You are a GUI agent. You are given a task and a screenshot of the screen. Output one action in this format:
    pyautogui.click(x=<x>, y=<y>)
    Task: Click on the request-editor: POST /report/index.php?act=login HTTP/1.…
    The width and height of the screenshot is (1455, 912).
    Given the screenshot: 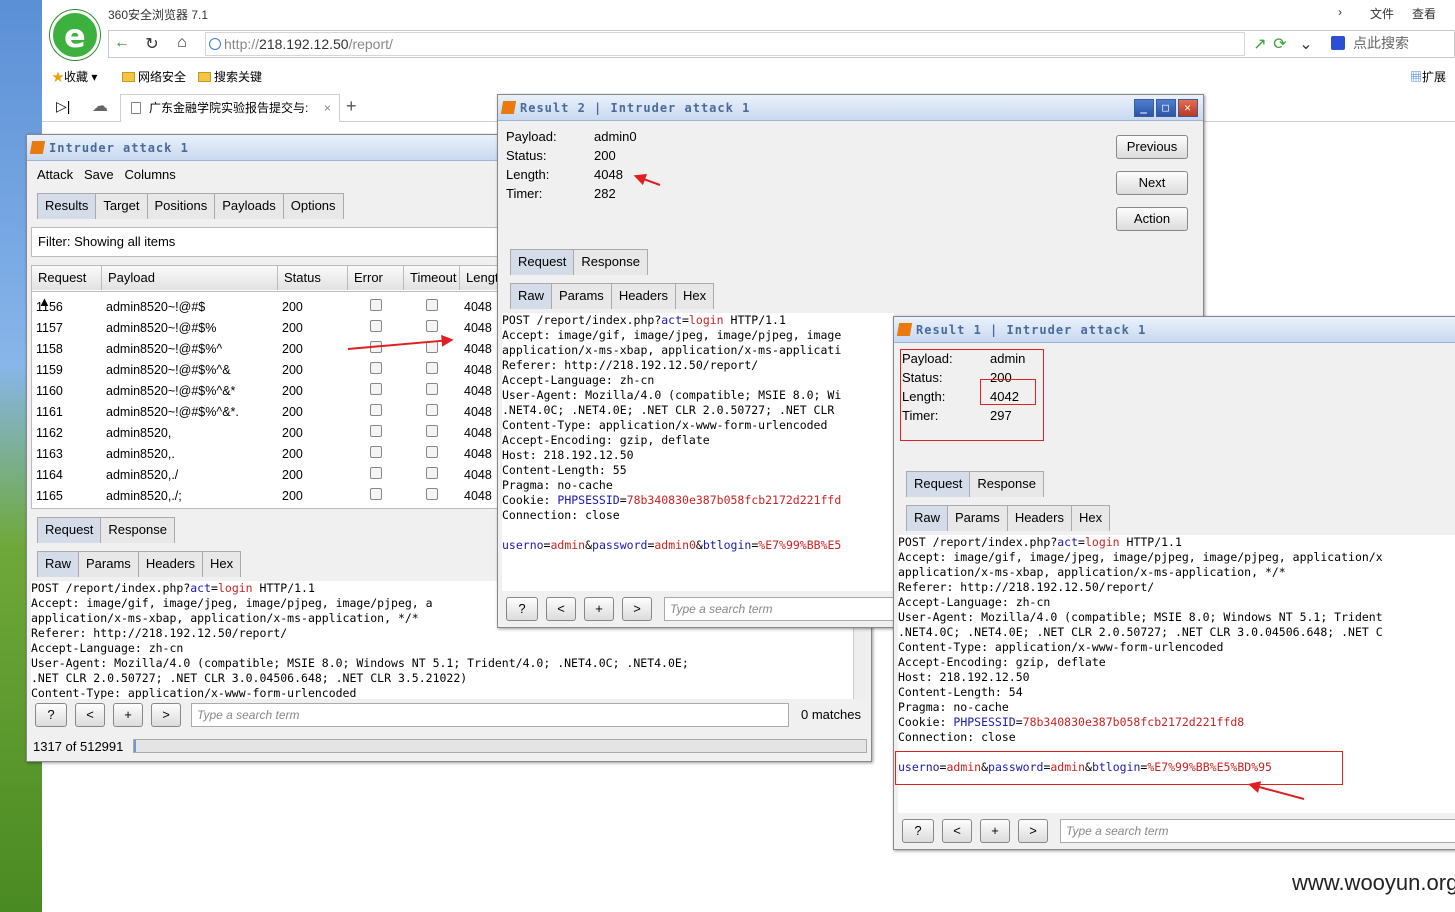 What is the action you would take?
    pyautogui.click(x=698, y=452)
    